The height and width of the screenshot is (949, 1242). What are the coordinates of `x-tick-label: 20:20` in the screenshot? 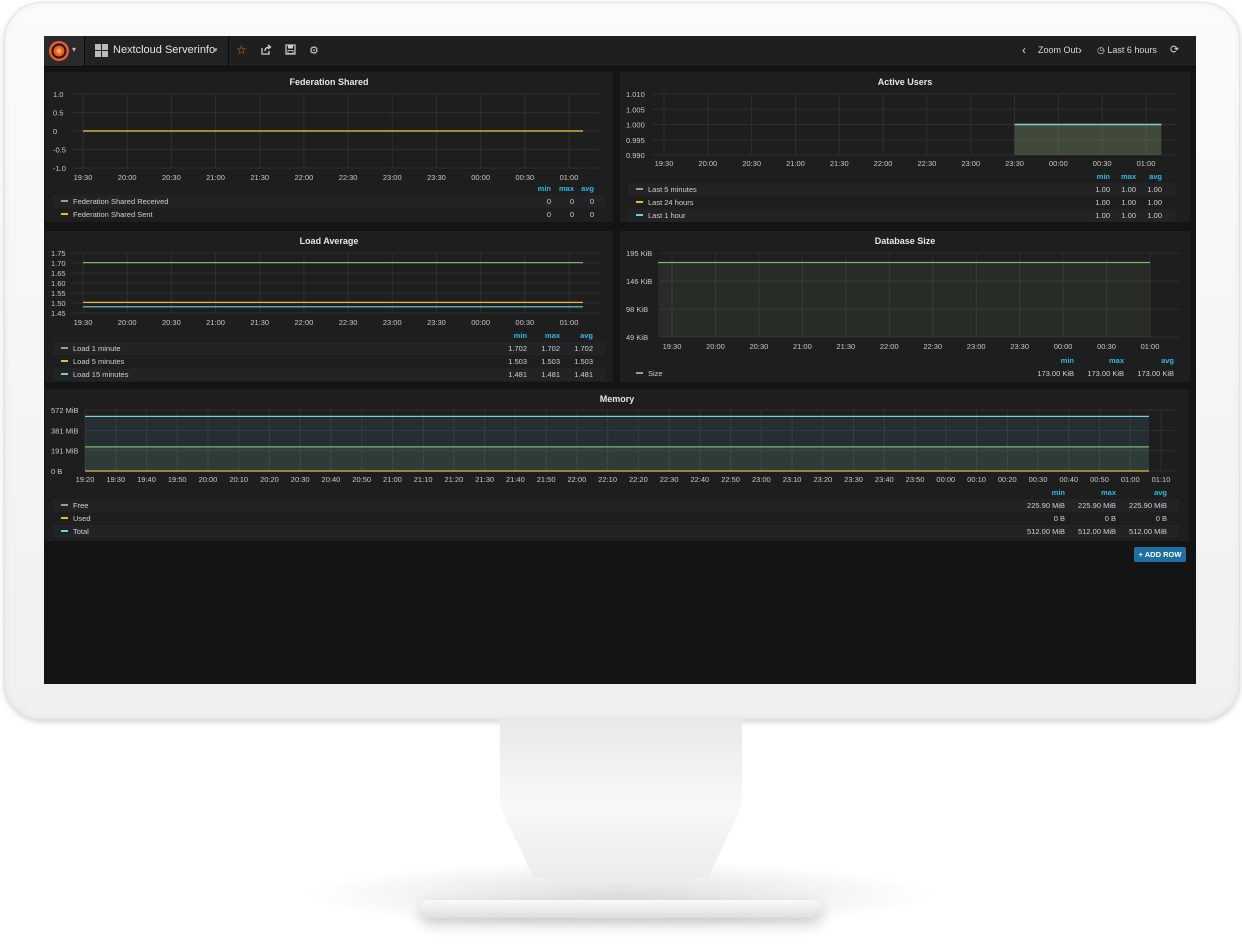 It's located at (269, 479).